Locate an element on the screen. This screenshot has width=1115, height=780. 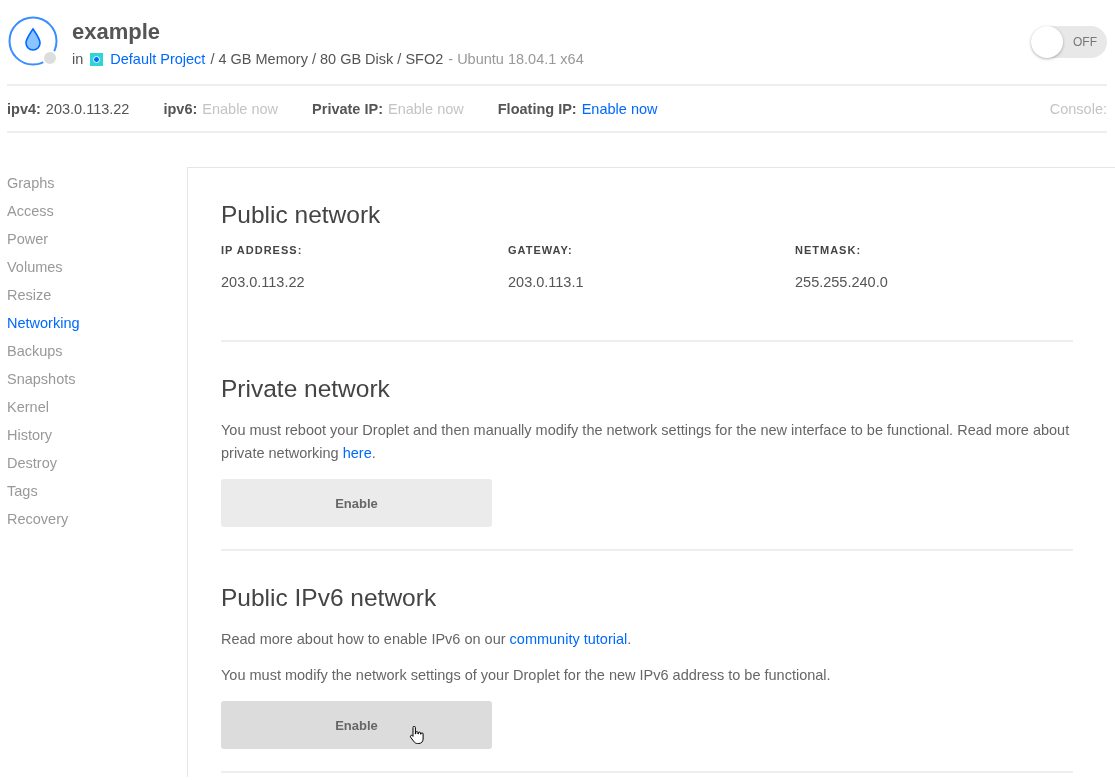
droplet-image: - Ubuntu 18.04.1 x64 is located at coordinates (516, 59).